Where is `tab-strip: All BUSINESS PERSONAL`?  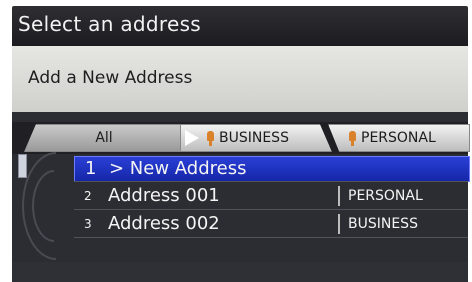 tab-strip: All BUSINESS PERSONAL is located at coordinates (241, 138).